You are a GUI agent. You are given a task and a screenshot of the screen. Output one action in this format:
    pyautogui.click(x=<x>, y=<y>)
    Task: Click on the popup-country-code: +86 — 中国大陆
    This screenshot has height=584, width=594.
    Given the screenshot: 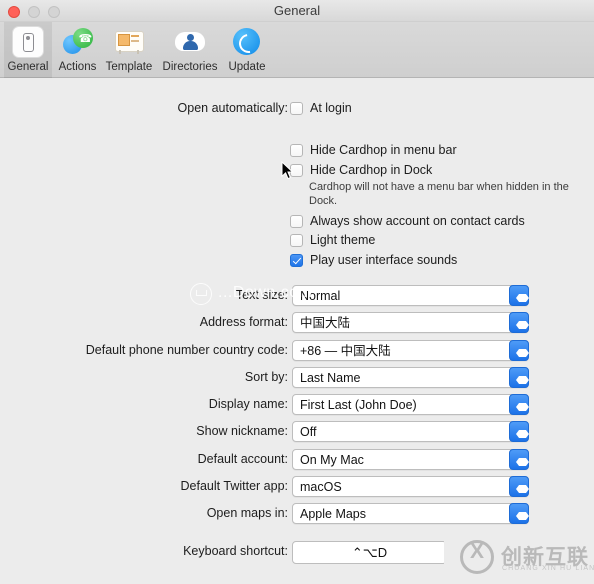 What is the action you would take?
    pyautogui.click(x=410, y=350)
    